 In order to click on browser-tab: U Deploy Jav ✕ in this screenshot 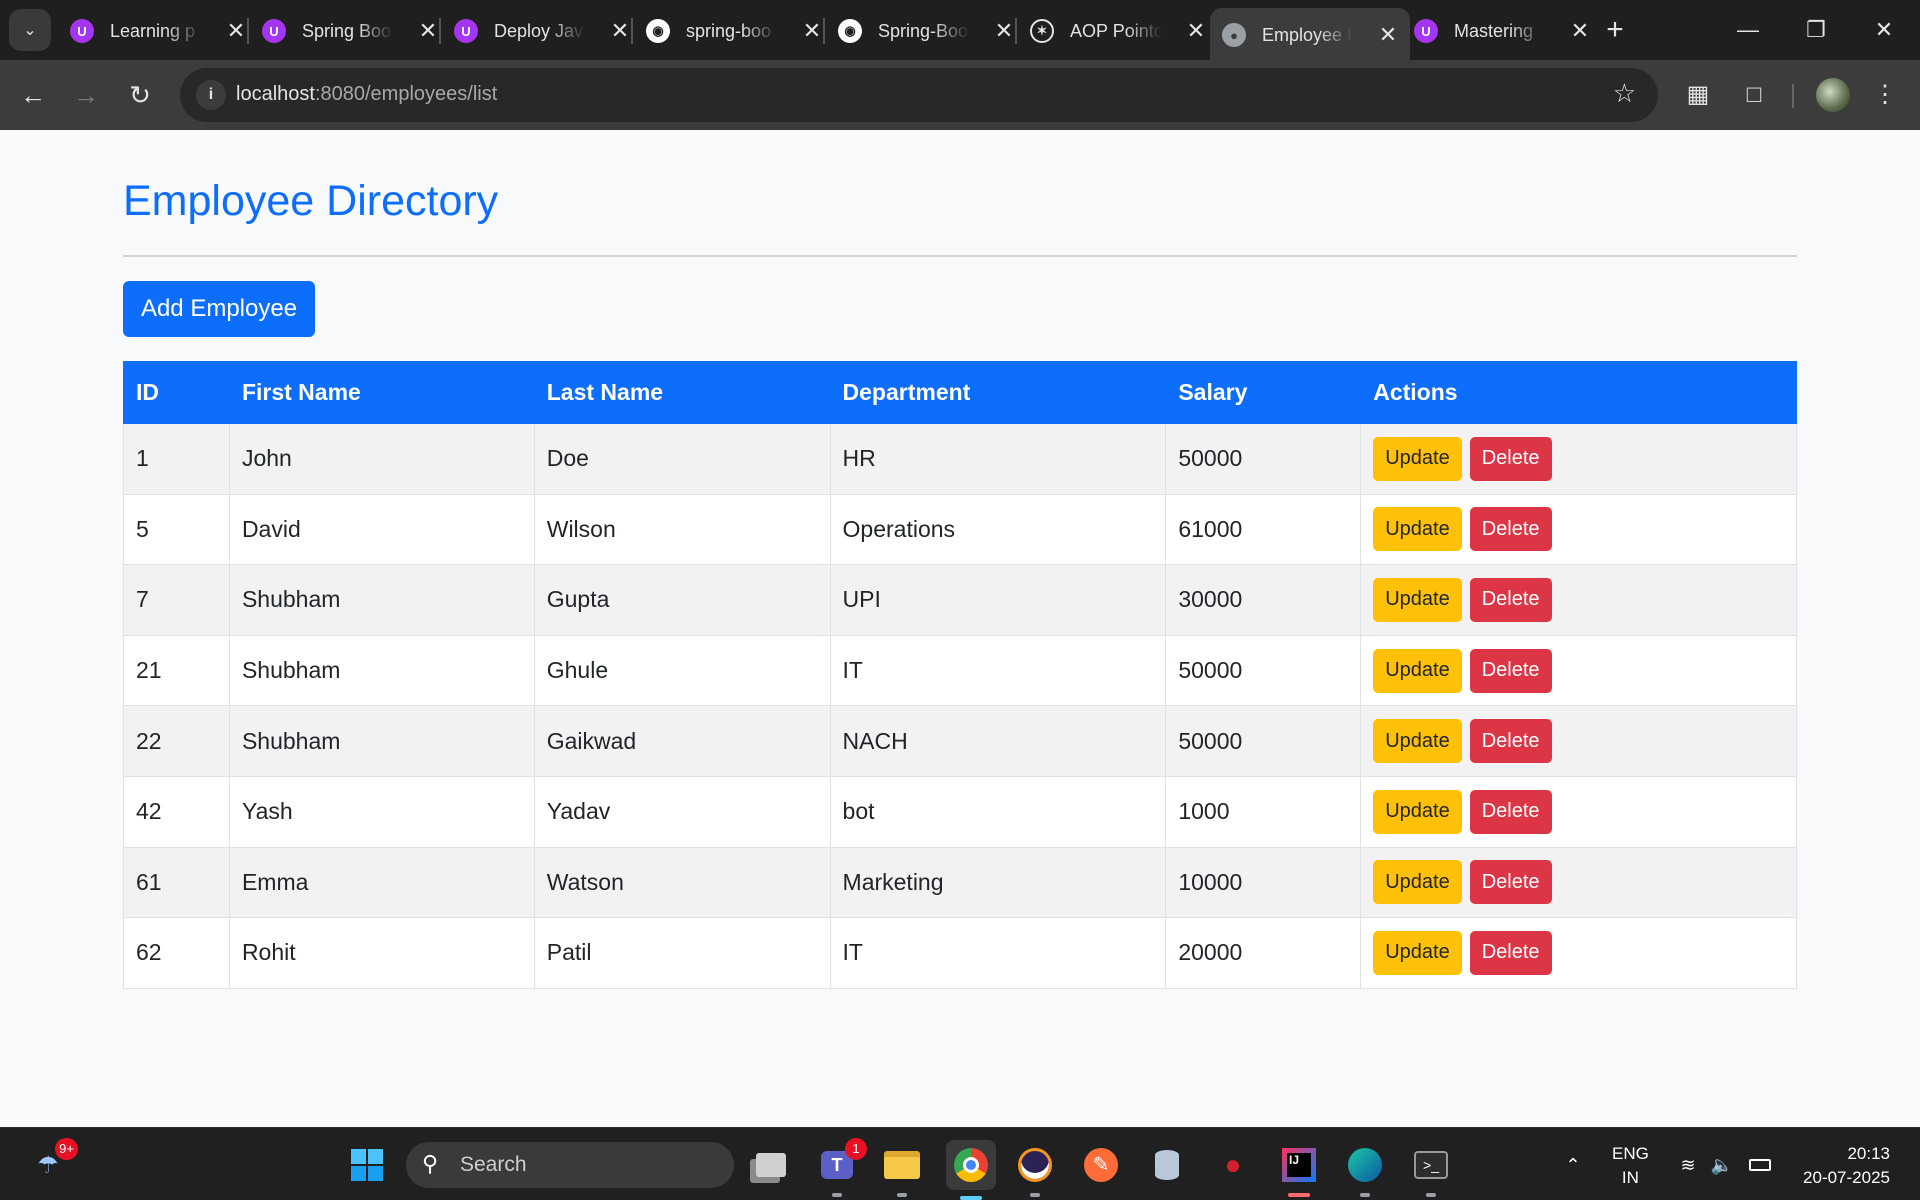, I will do `click(542, 31)`.